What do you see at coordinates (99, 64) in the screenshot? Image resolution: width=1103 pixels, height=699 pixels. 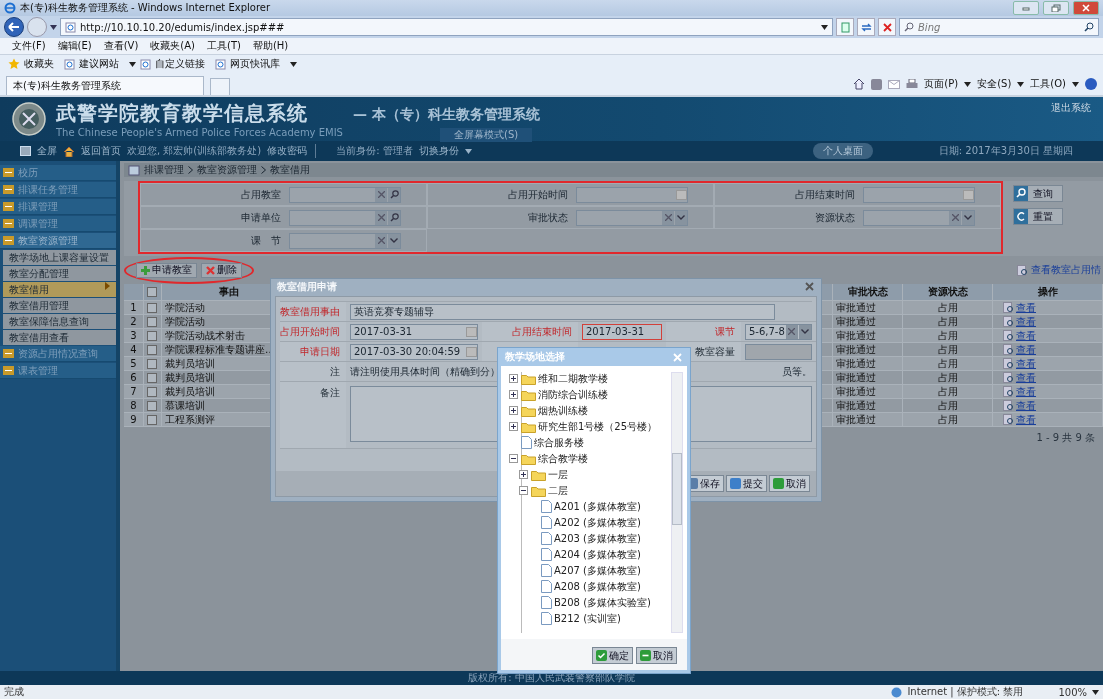 I see `favorites-link: 建议网站` at bounding box center [99, 64].